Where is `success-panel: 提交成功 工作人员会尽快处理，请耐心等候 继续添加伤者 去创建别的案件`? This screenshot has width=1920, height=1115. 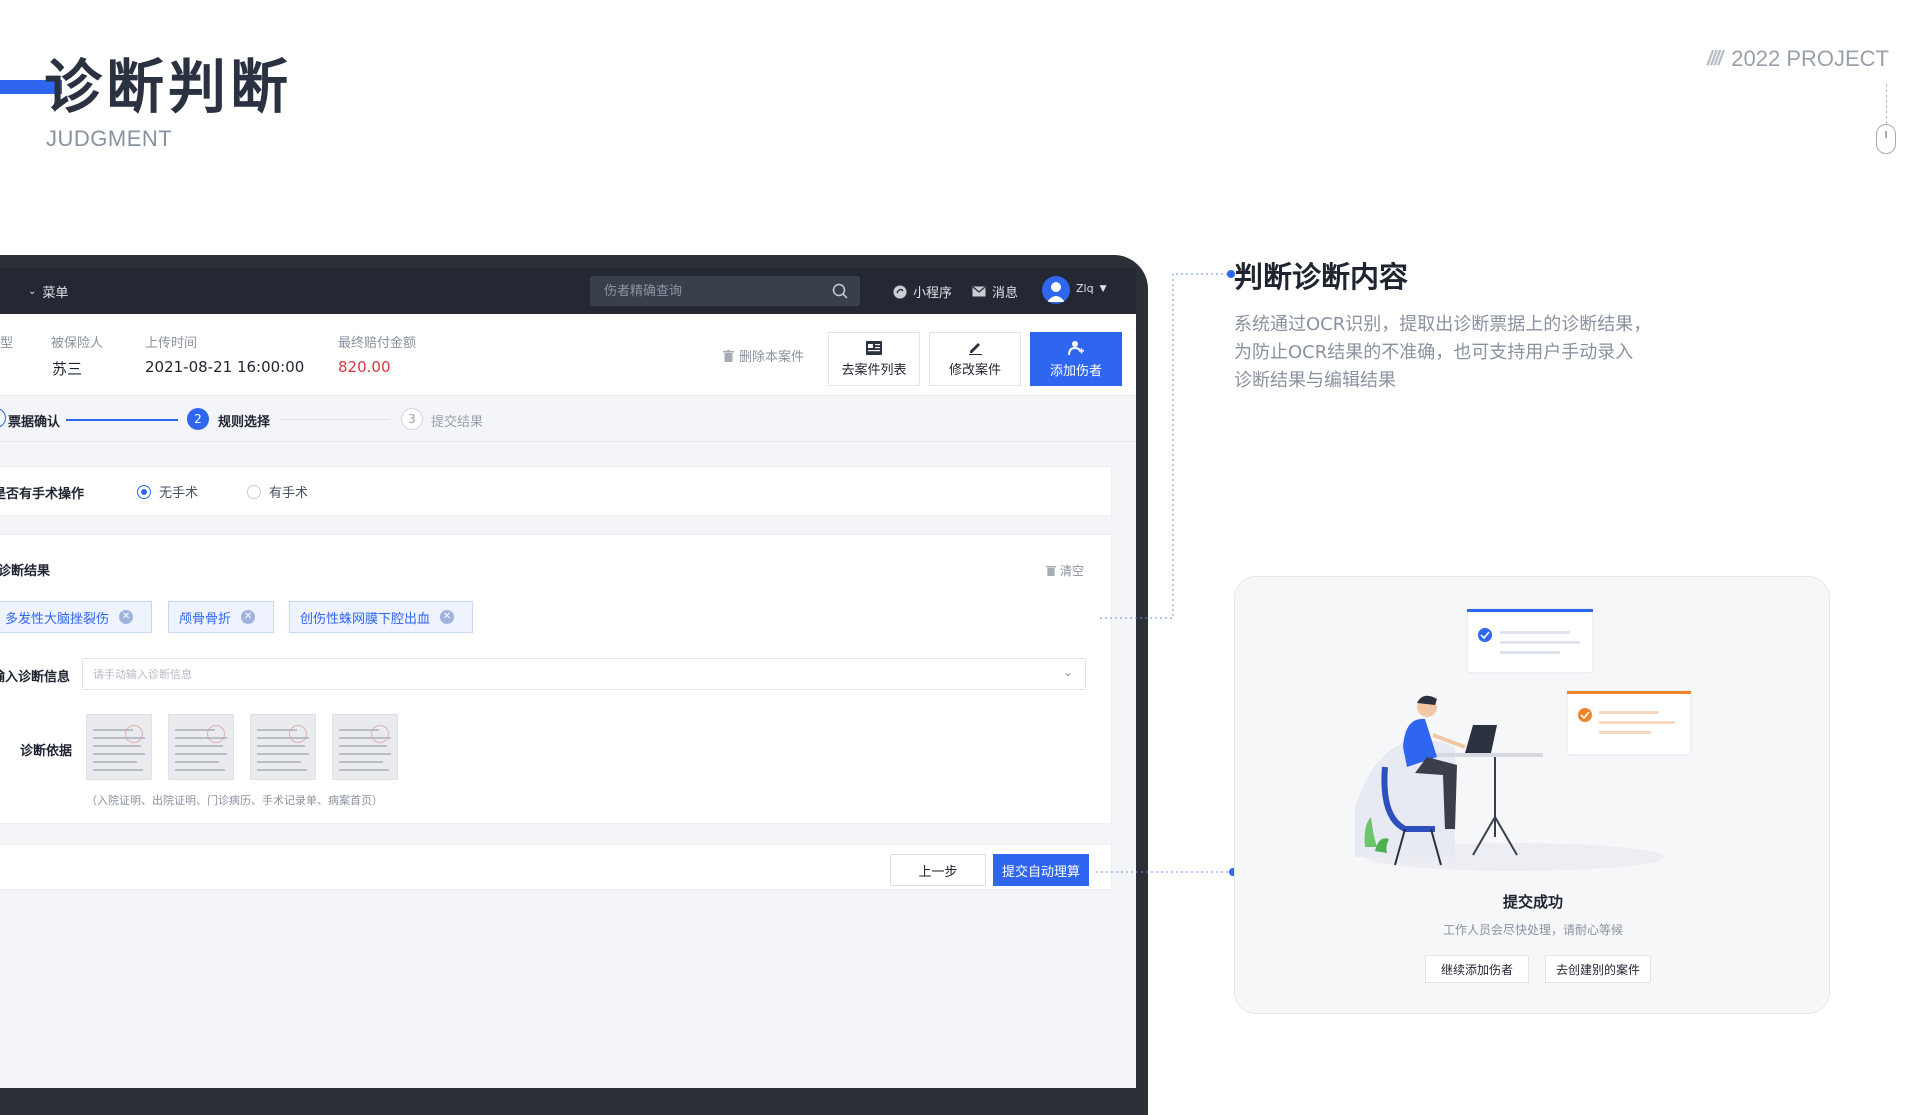 success-panel: 提交成功 工作人员会尽快处理，请耐心等候 继续添加伤者 去创建别的案件 is located at coordinates (1532, 795).